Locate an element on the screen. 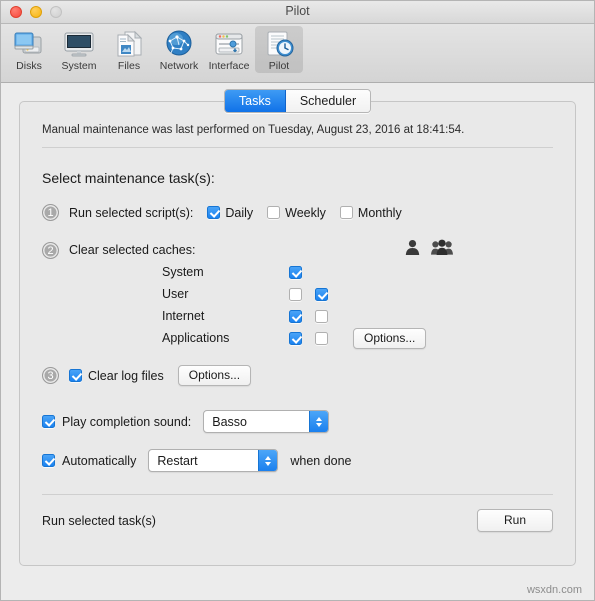  cache-internet-all-col is located at coordinates (328, 316).